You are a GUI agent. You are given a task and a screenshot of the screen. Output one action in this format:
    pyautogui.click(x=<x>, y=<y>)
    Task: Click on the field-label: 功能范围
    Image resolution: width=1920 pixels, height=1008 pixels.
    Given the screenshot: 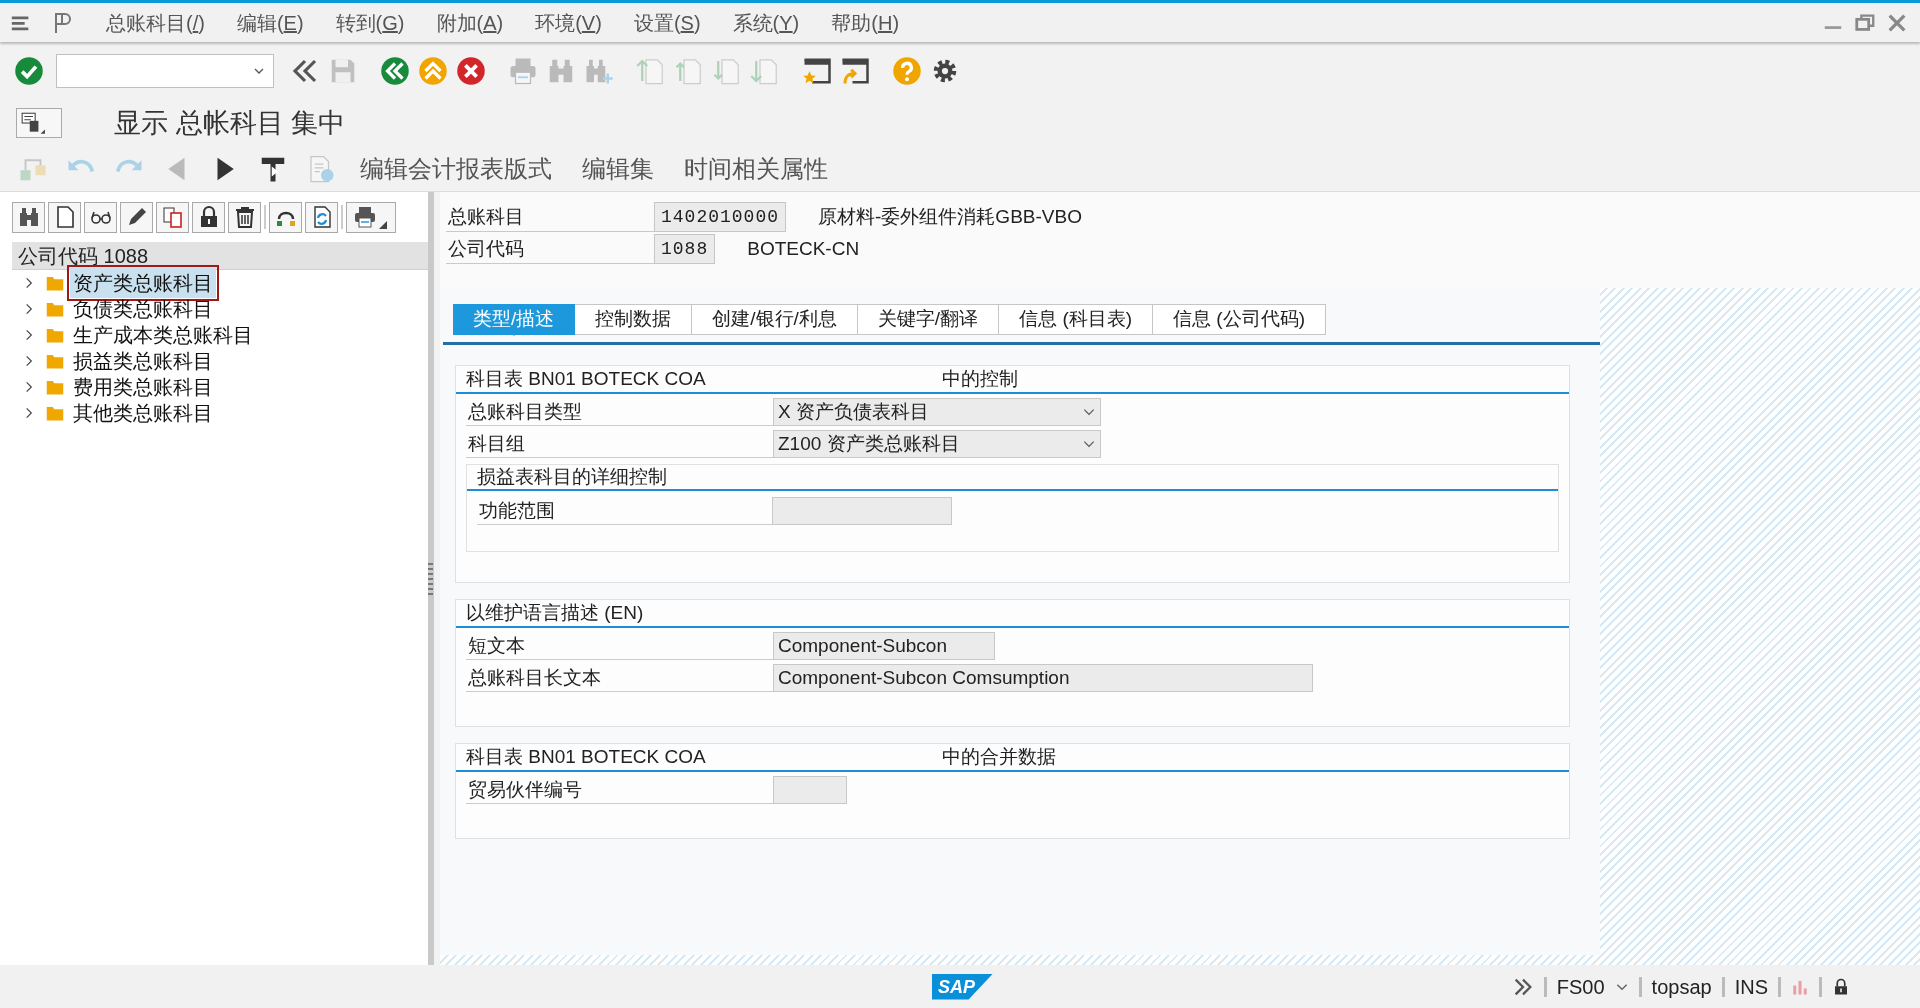 What is the action you would take?
    pyautogui.click(x=624, y=511)
    